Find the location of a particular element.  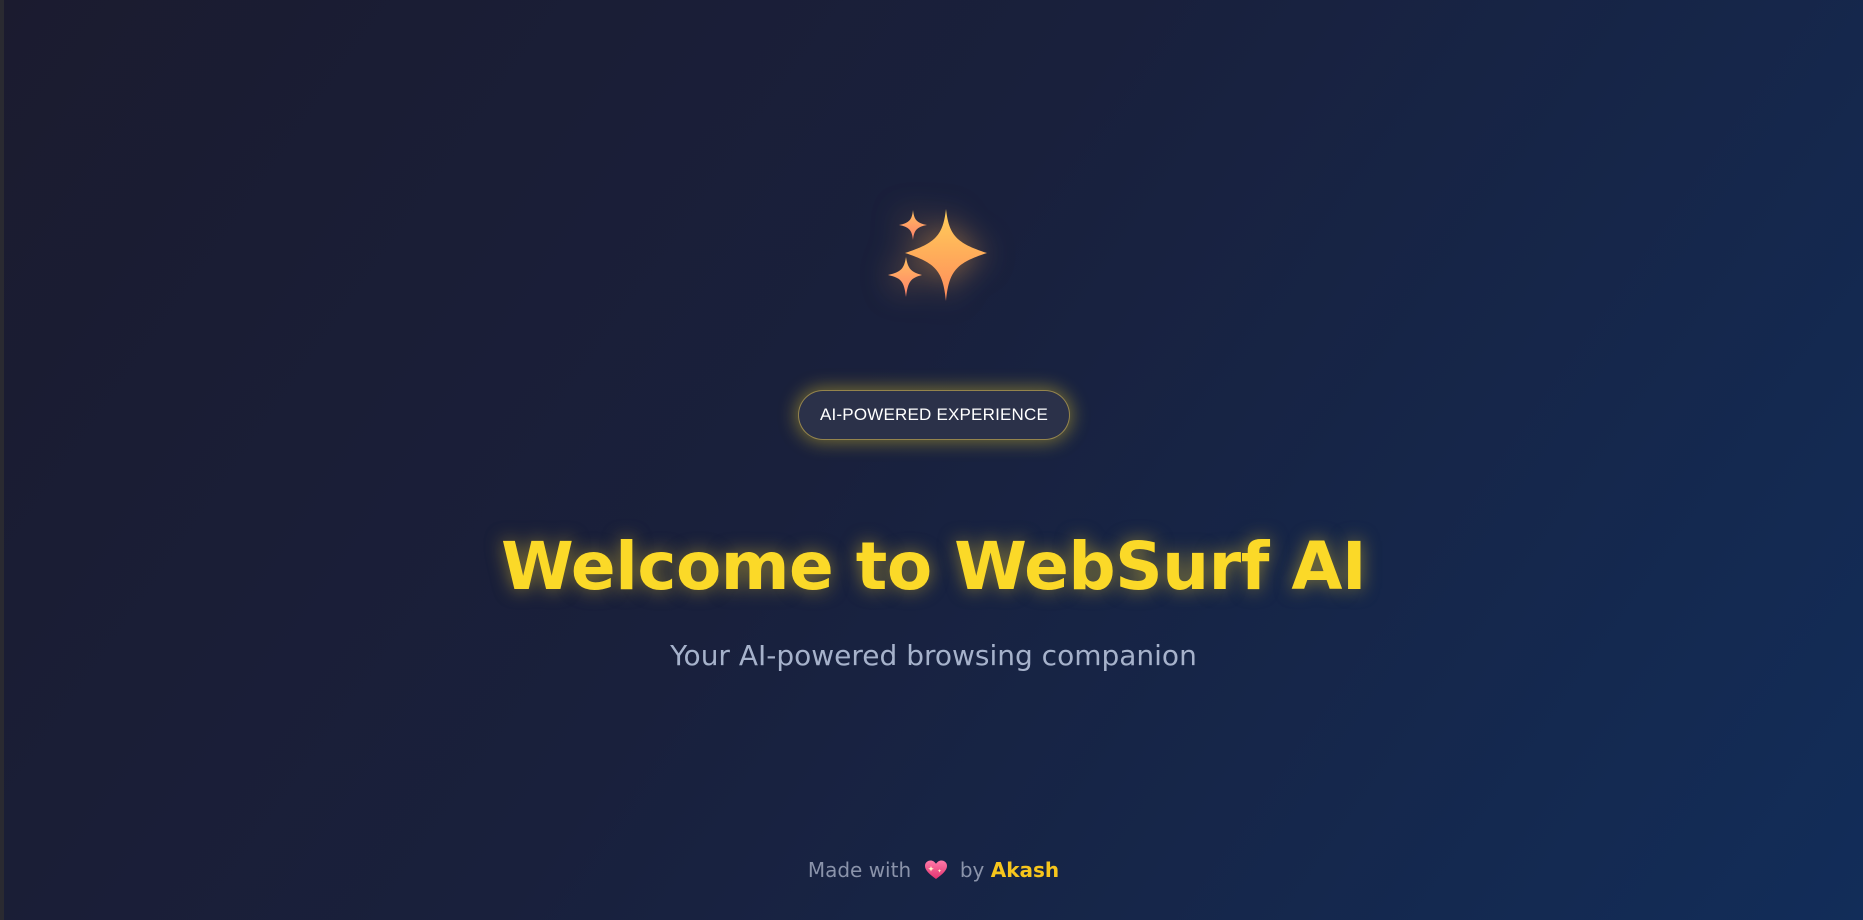

footer-author-name: Akash is located at coordinates (1025, 870).